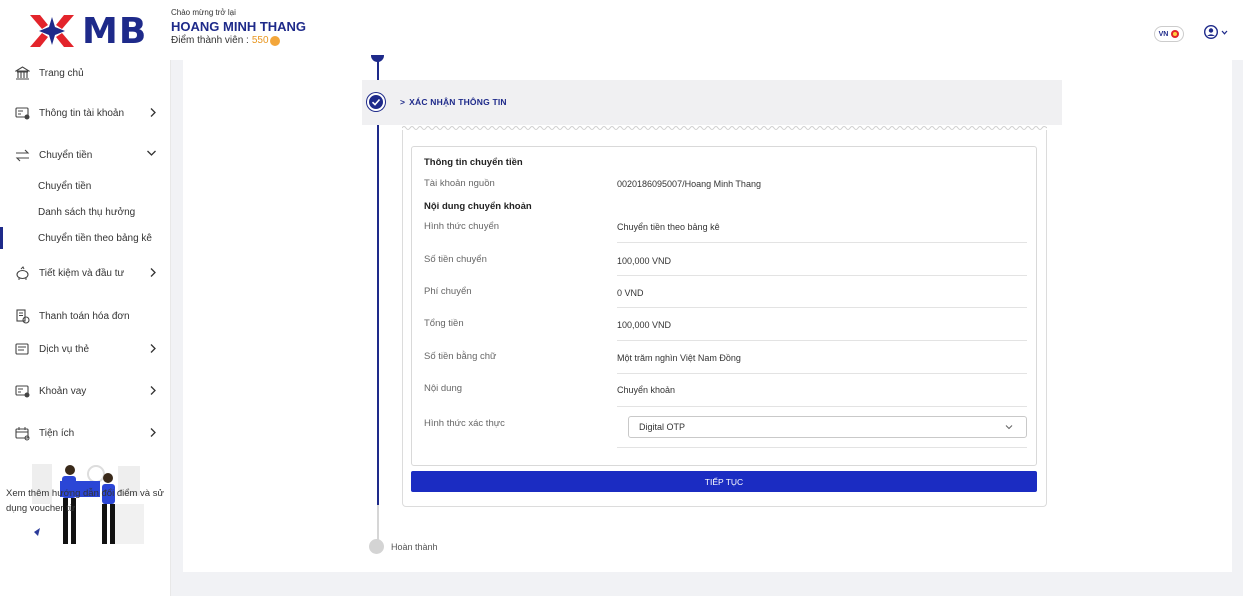 Image resolution: width=1243 pixels, height=596 pixels. What do you see at coordinates (22, 273) in the screenshot?
I see `piggy-bank-icon` at bounding box center [22, 273].